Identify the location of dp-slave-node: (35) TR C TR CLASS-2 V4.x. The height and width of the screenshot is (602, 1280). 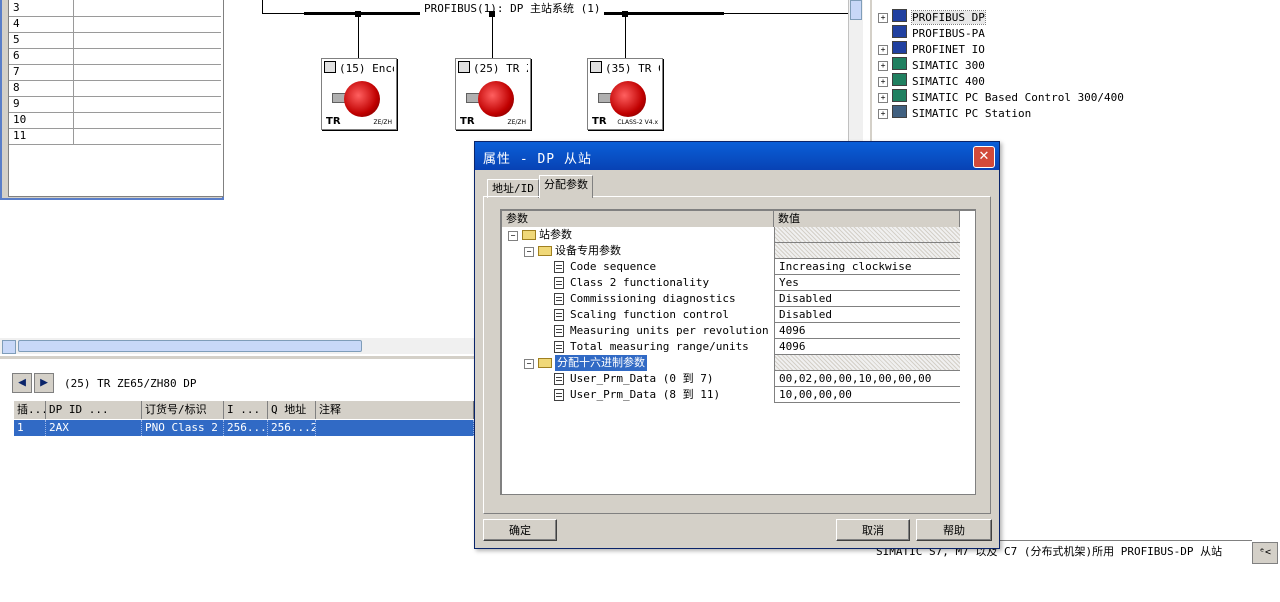
(625, 94).